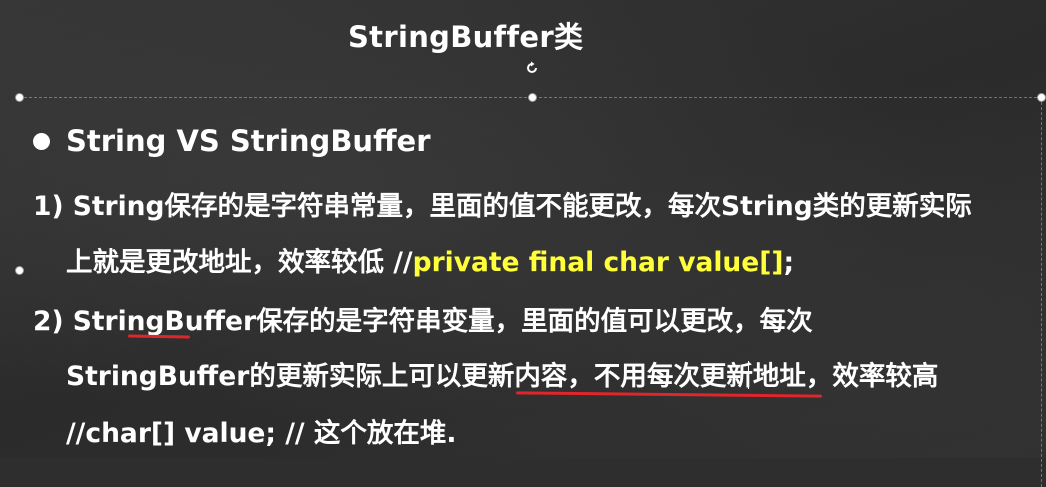 Image resolution: width=1046 pixels, height=487 pixels. I want to click on rotate-handle-icon, so click(532, 68).